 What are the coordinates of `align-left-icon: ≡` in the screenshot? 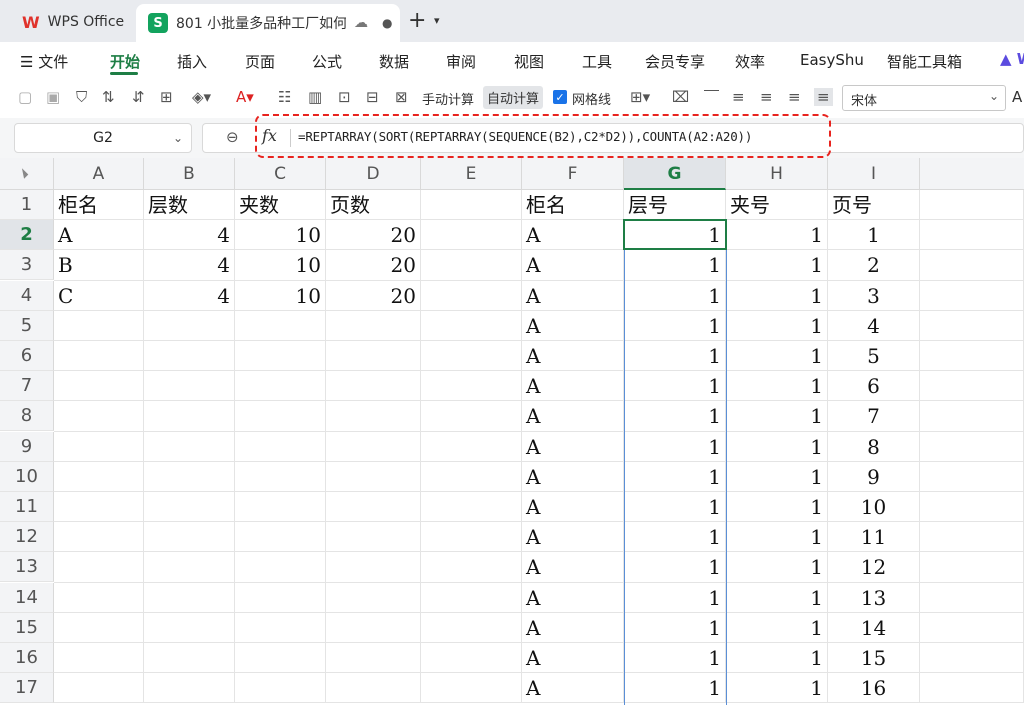 It's located at (738, 97).